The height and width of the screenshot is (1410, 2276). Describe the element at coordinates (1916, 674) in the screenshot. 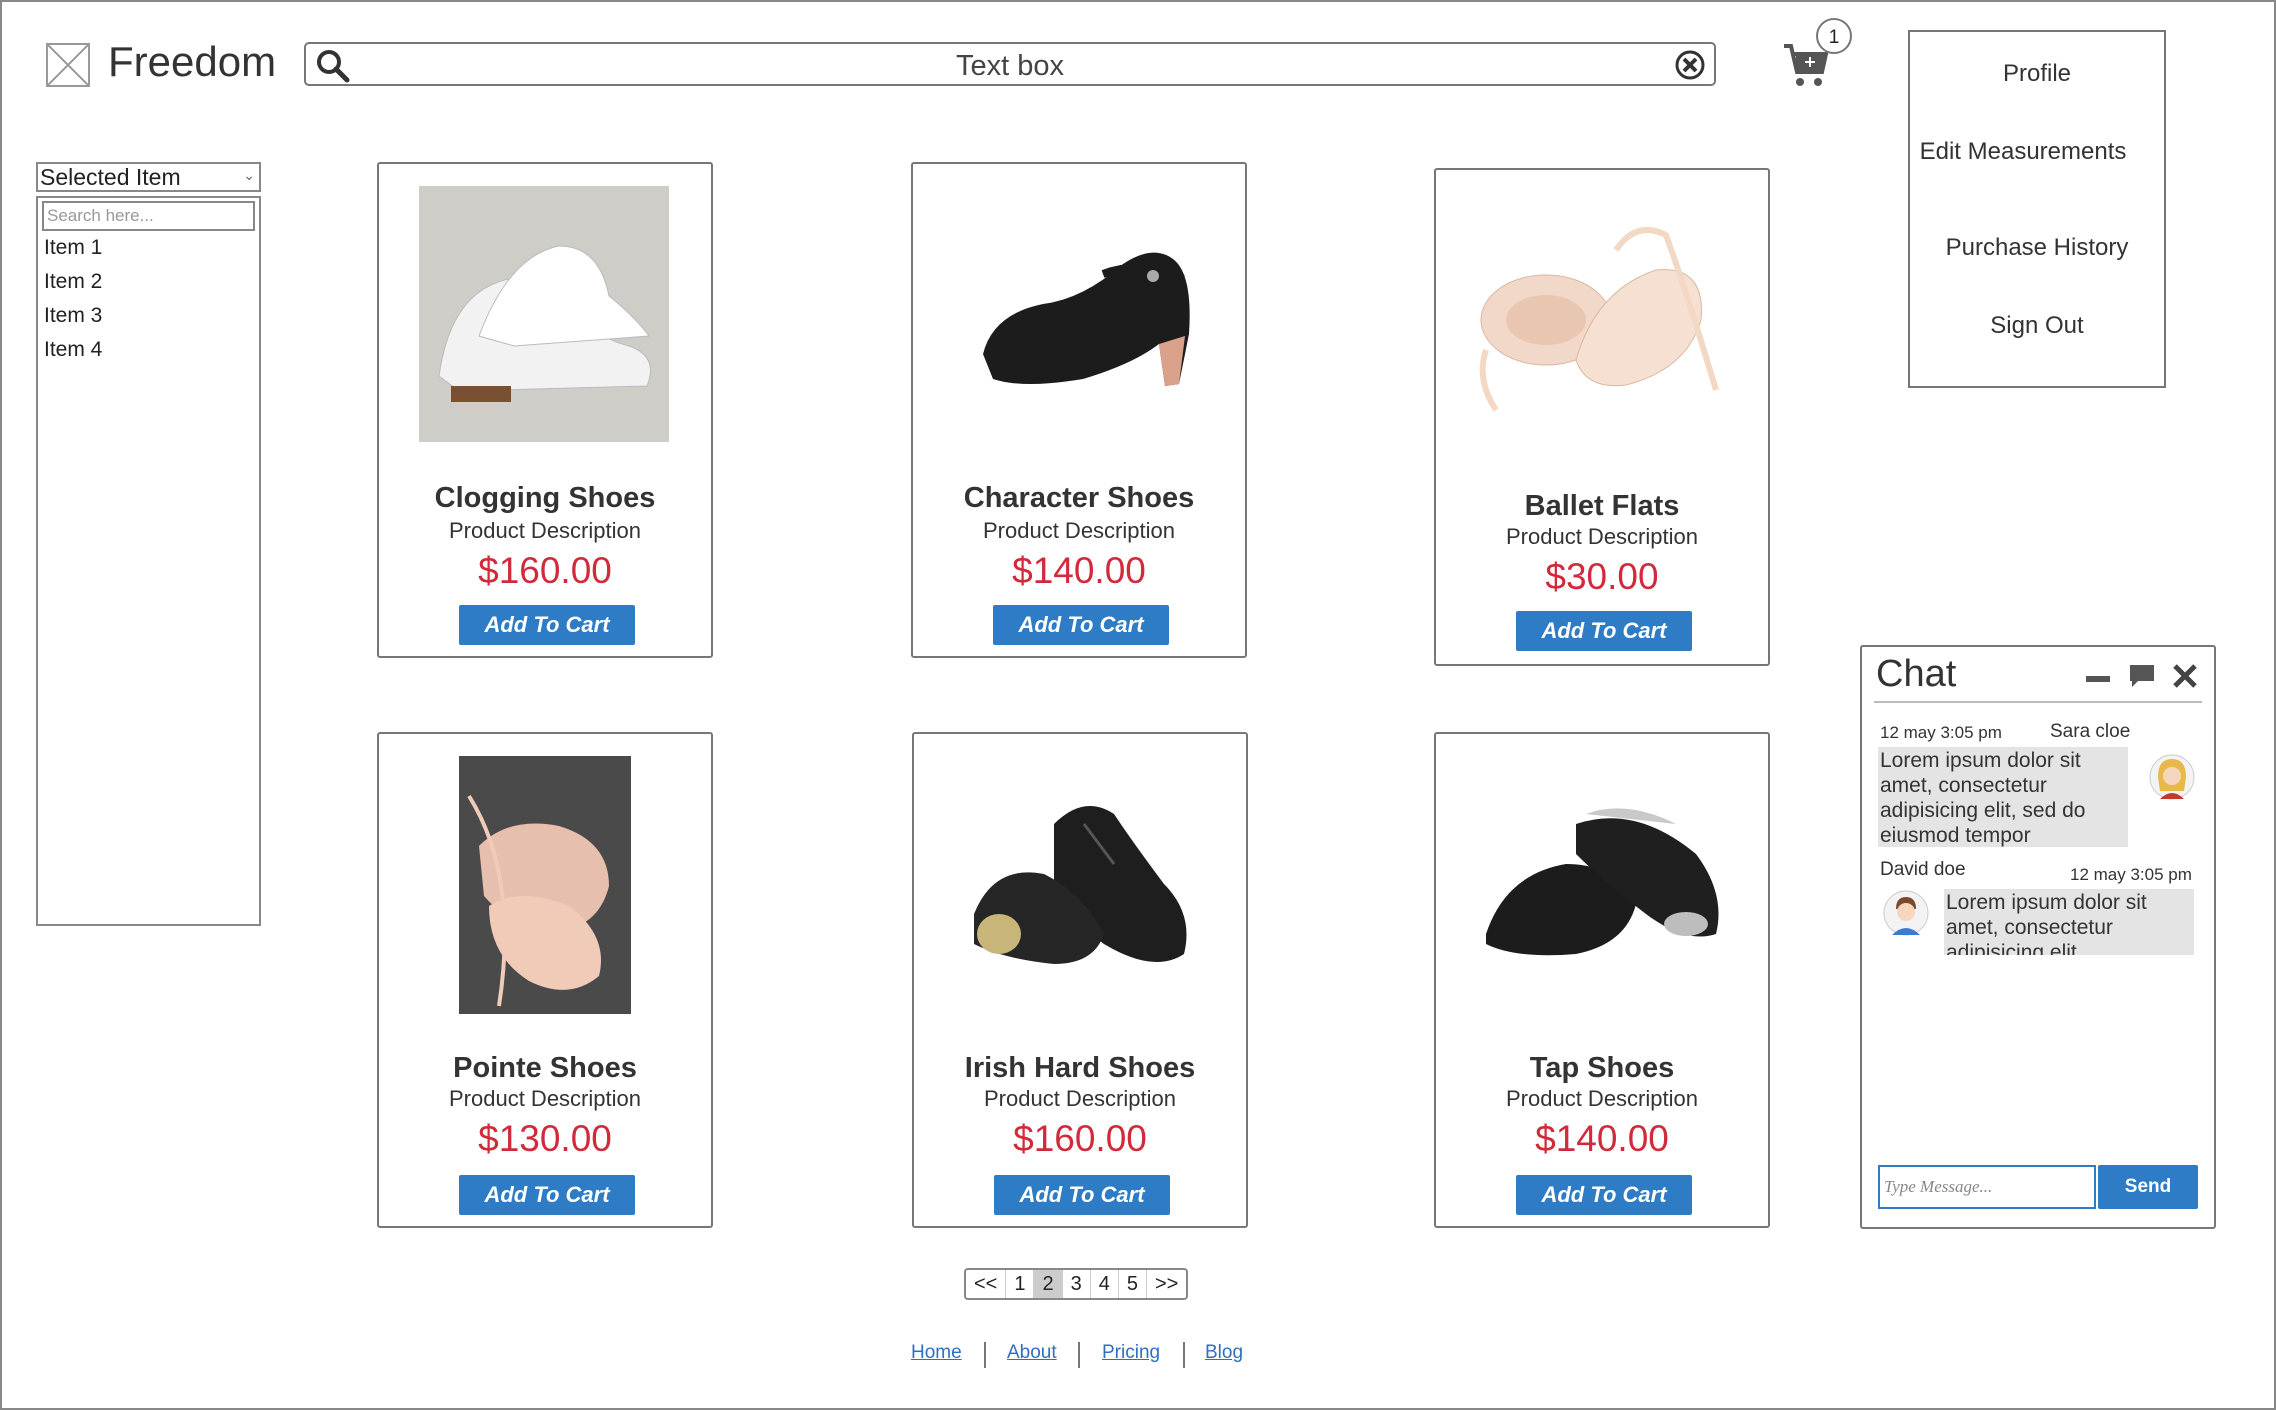

I see `chat-title: Chat` at that location.